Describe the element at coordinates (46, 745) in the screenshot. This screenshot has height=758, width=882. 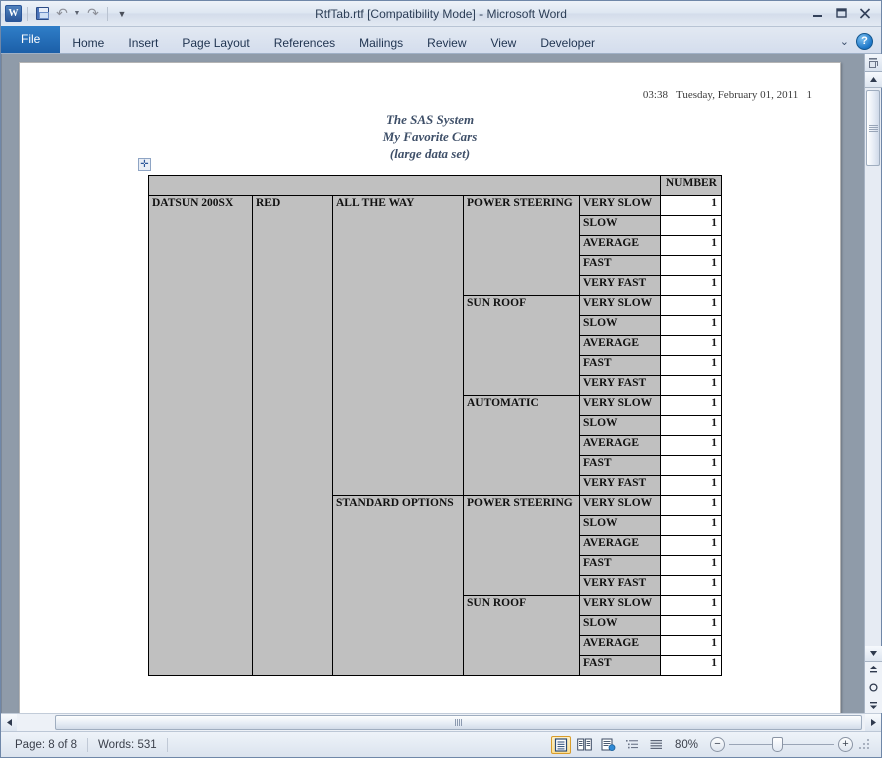
I see `status-page-indicator: Page: 8 of 8` at that location.